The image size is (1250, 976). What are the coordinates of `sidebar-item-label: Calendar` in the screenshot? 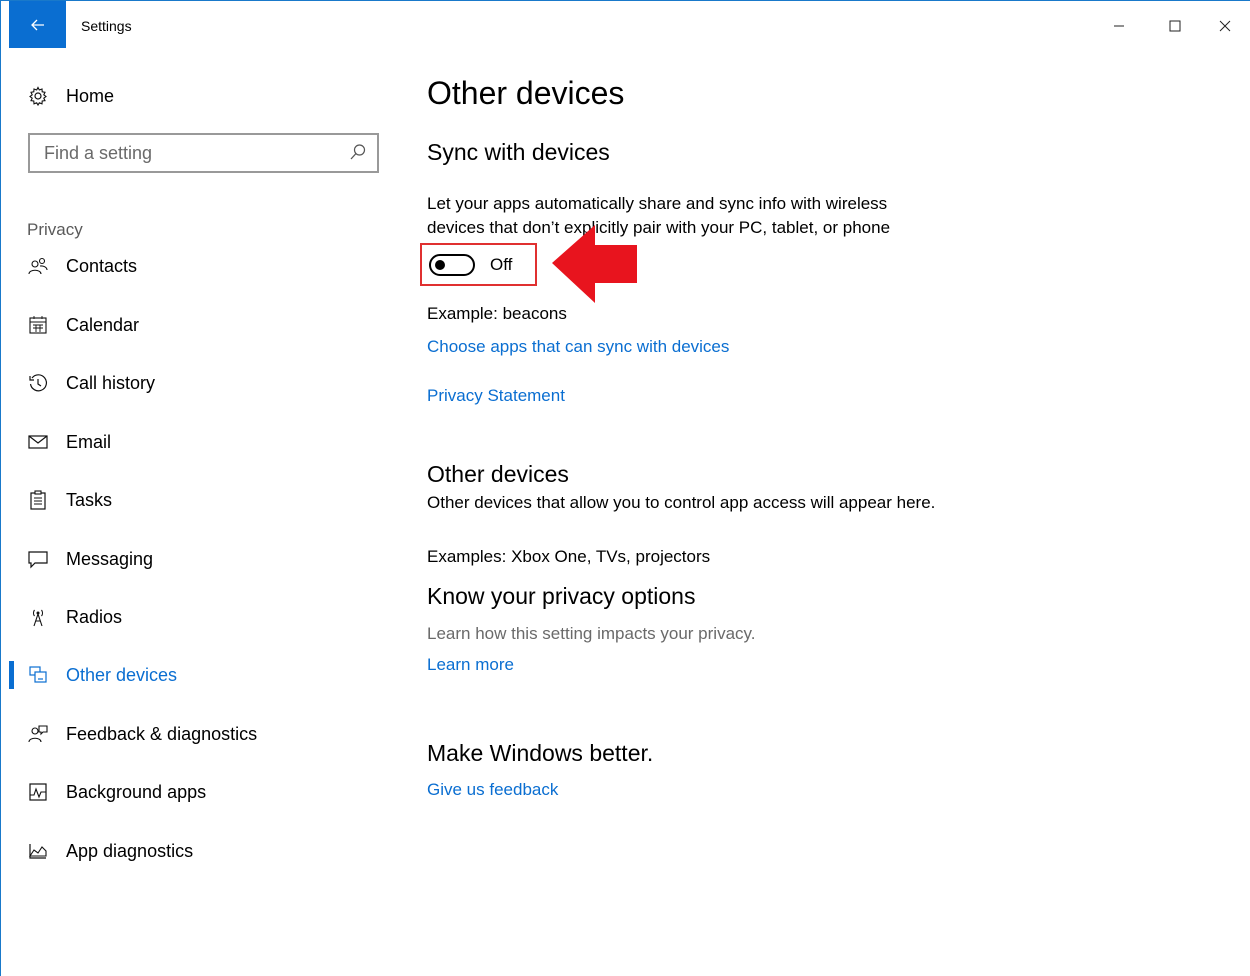 It's located at (103, 324).